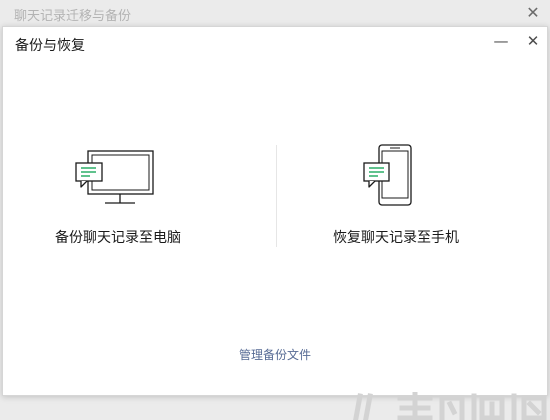 This screenshot has width=550, height=420. Describe the element at coordinates (276, 196) in the screenshot. I see `options-divider` at that location.